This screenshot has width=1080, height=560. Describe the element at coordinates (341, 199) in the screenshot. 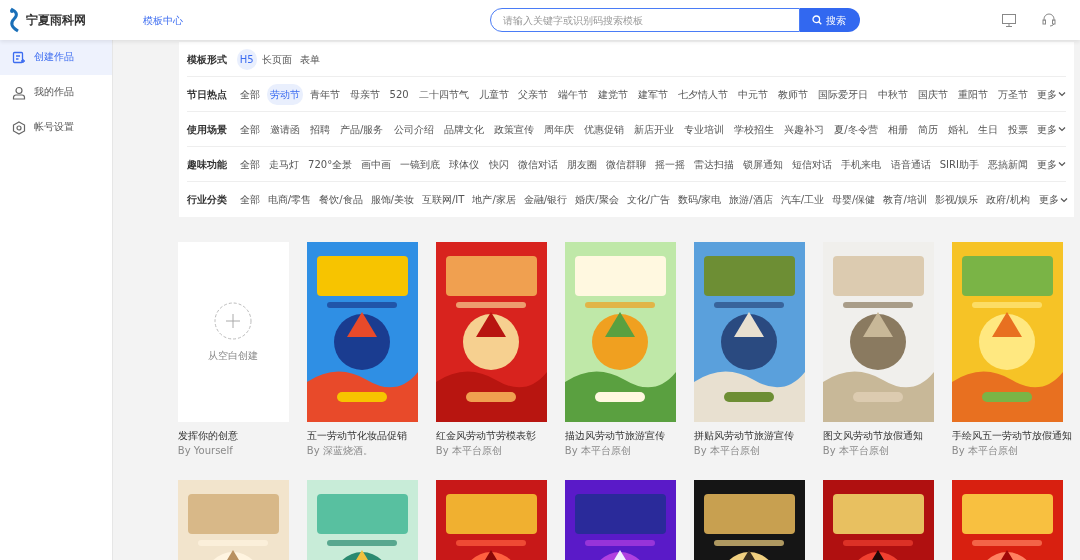

I see `filter-option: 餐饮/食品` at that location.